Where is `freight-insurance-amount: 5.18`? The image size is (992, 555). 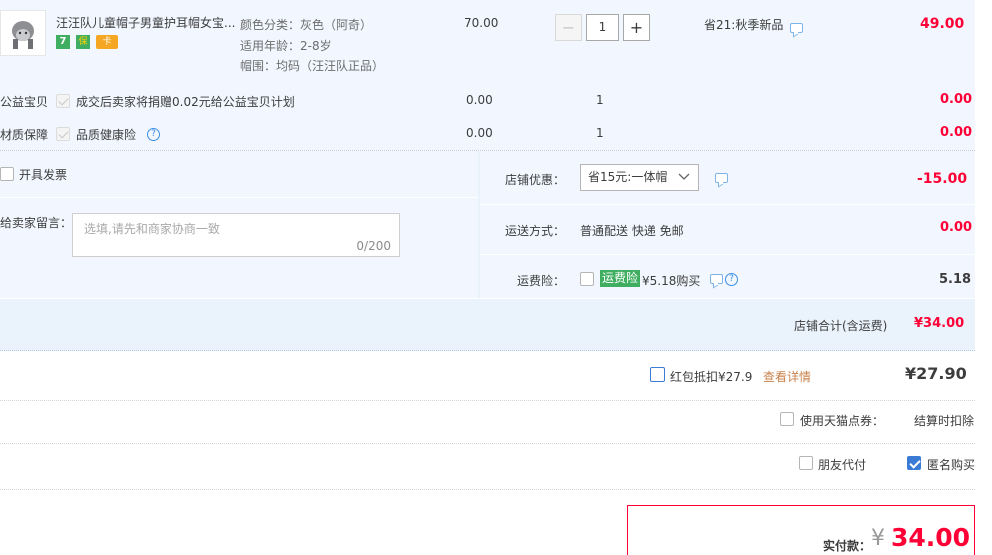
freight-insurance-amount: 5.18 is located at coordinates (955, 279).